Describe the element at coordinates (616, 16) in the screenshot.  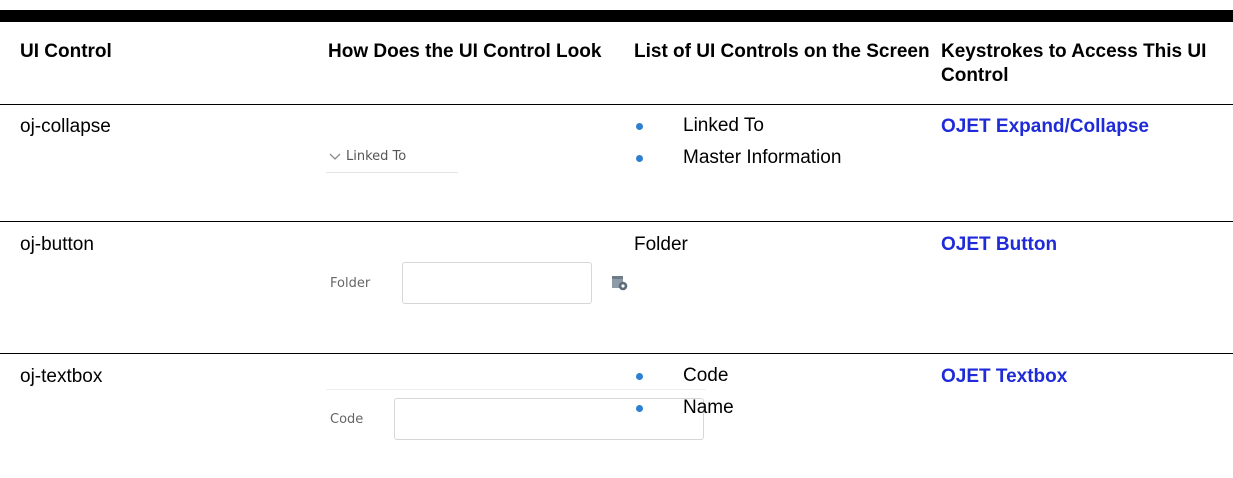
I see `top-bar` at that location.